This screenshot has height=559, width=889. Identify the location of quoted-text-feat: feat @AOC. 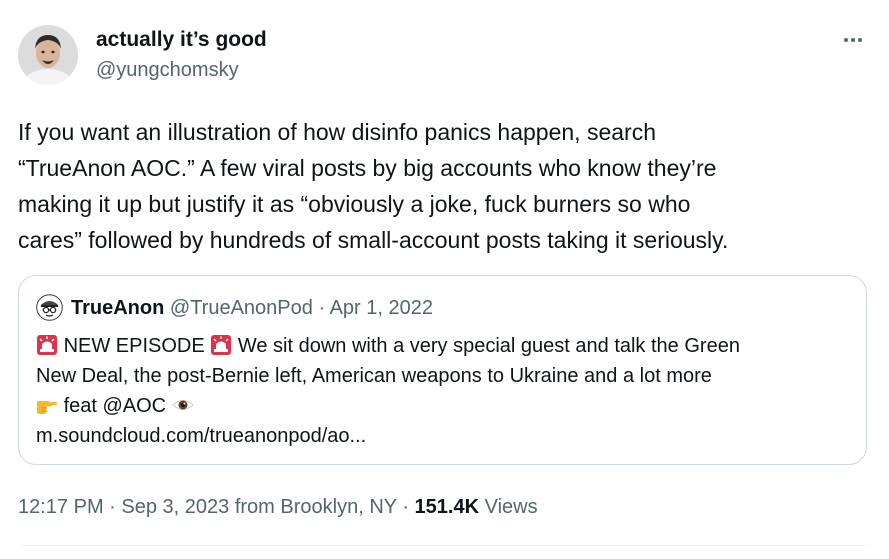
(115, 406).